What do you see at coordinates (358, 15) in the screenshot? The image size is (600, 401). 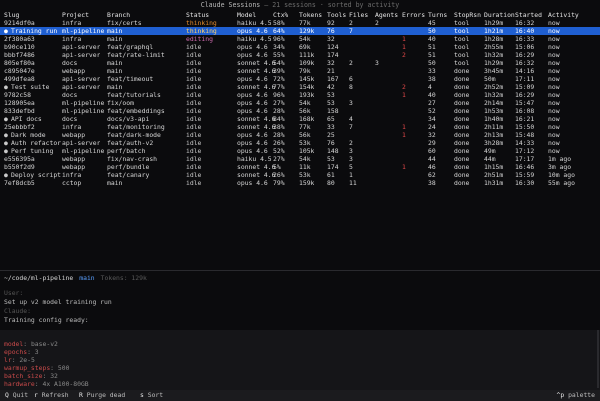 I see `column-header-files: Files` at bounding box center [358, 15].